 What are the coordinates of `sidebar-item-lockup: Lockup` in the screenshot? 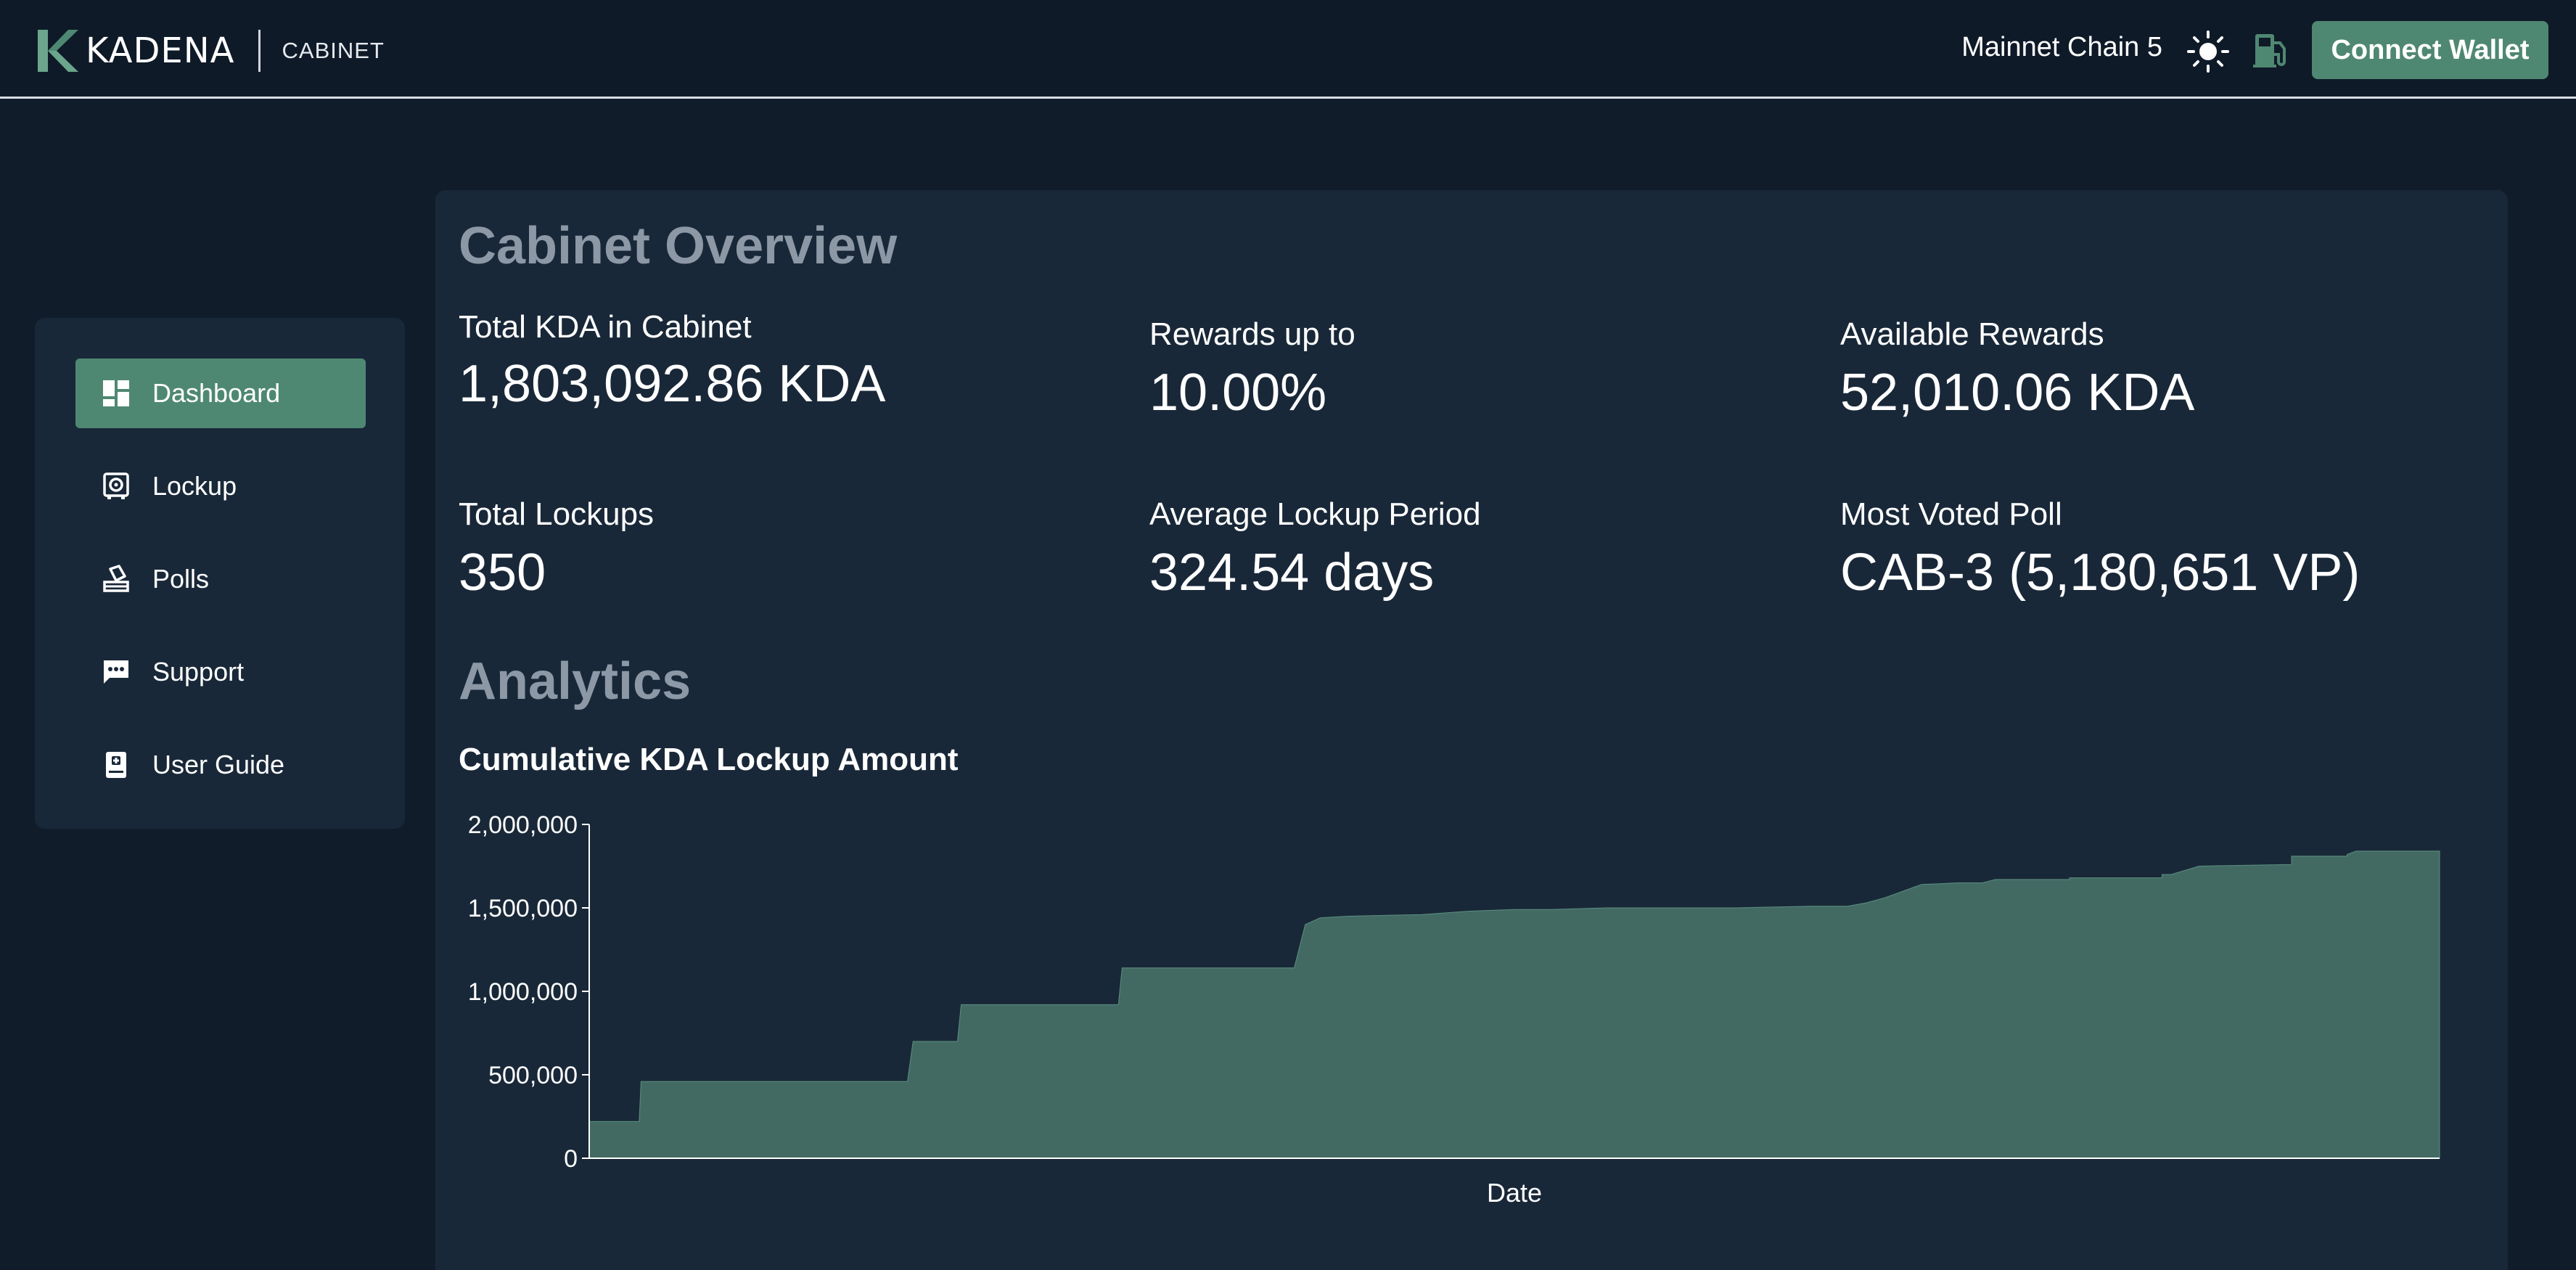 It's located at (220, 486).